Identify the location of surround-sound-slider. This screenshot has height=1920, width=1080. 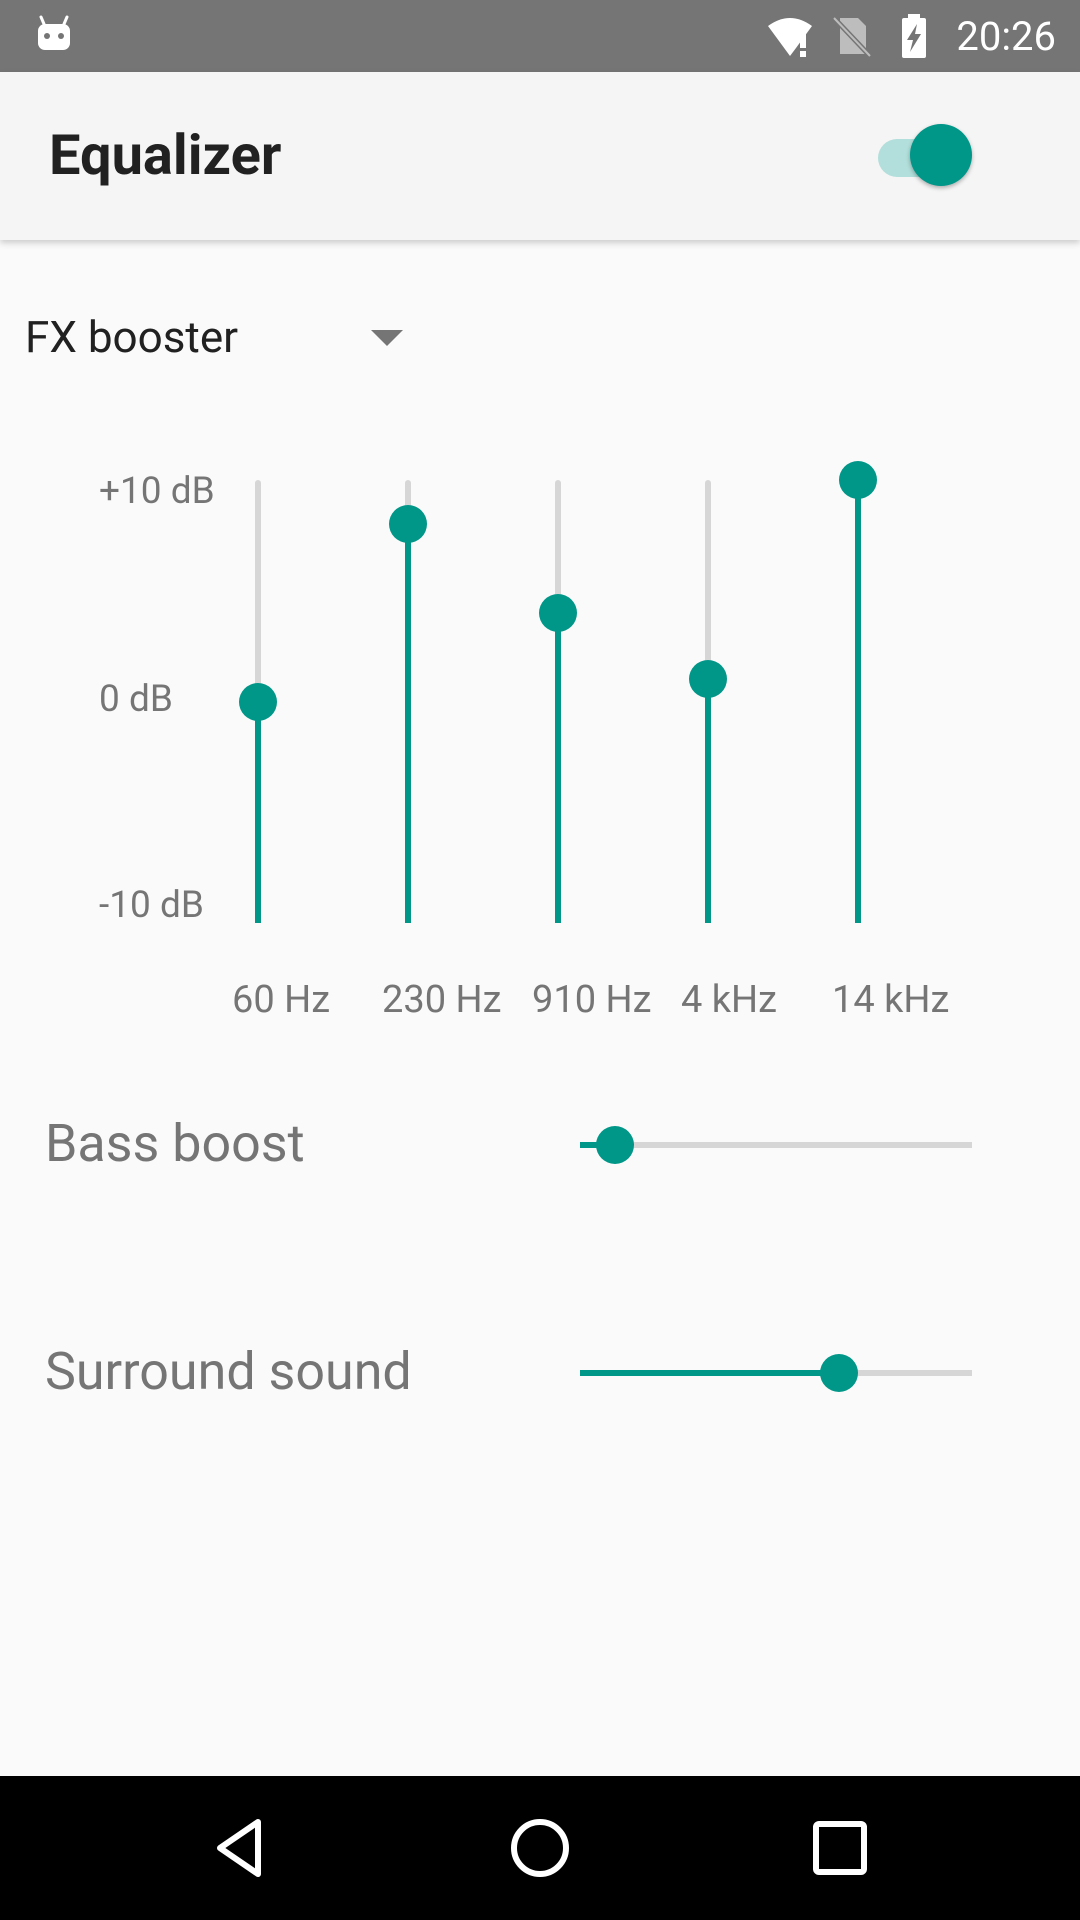
(776, 1373).